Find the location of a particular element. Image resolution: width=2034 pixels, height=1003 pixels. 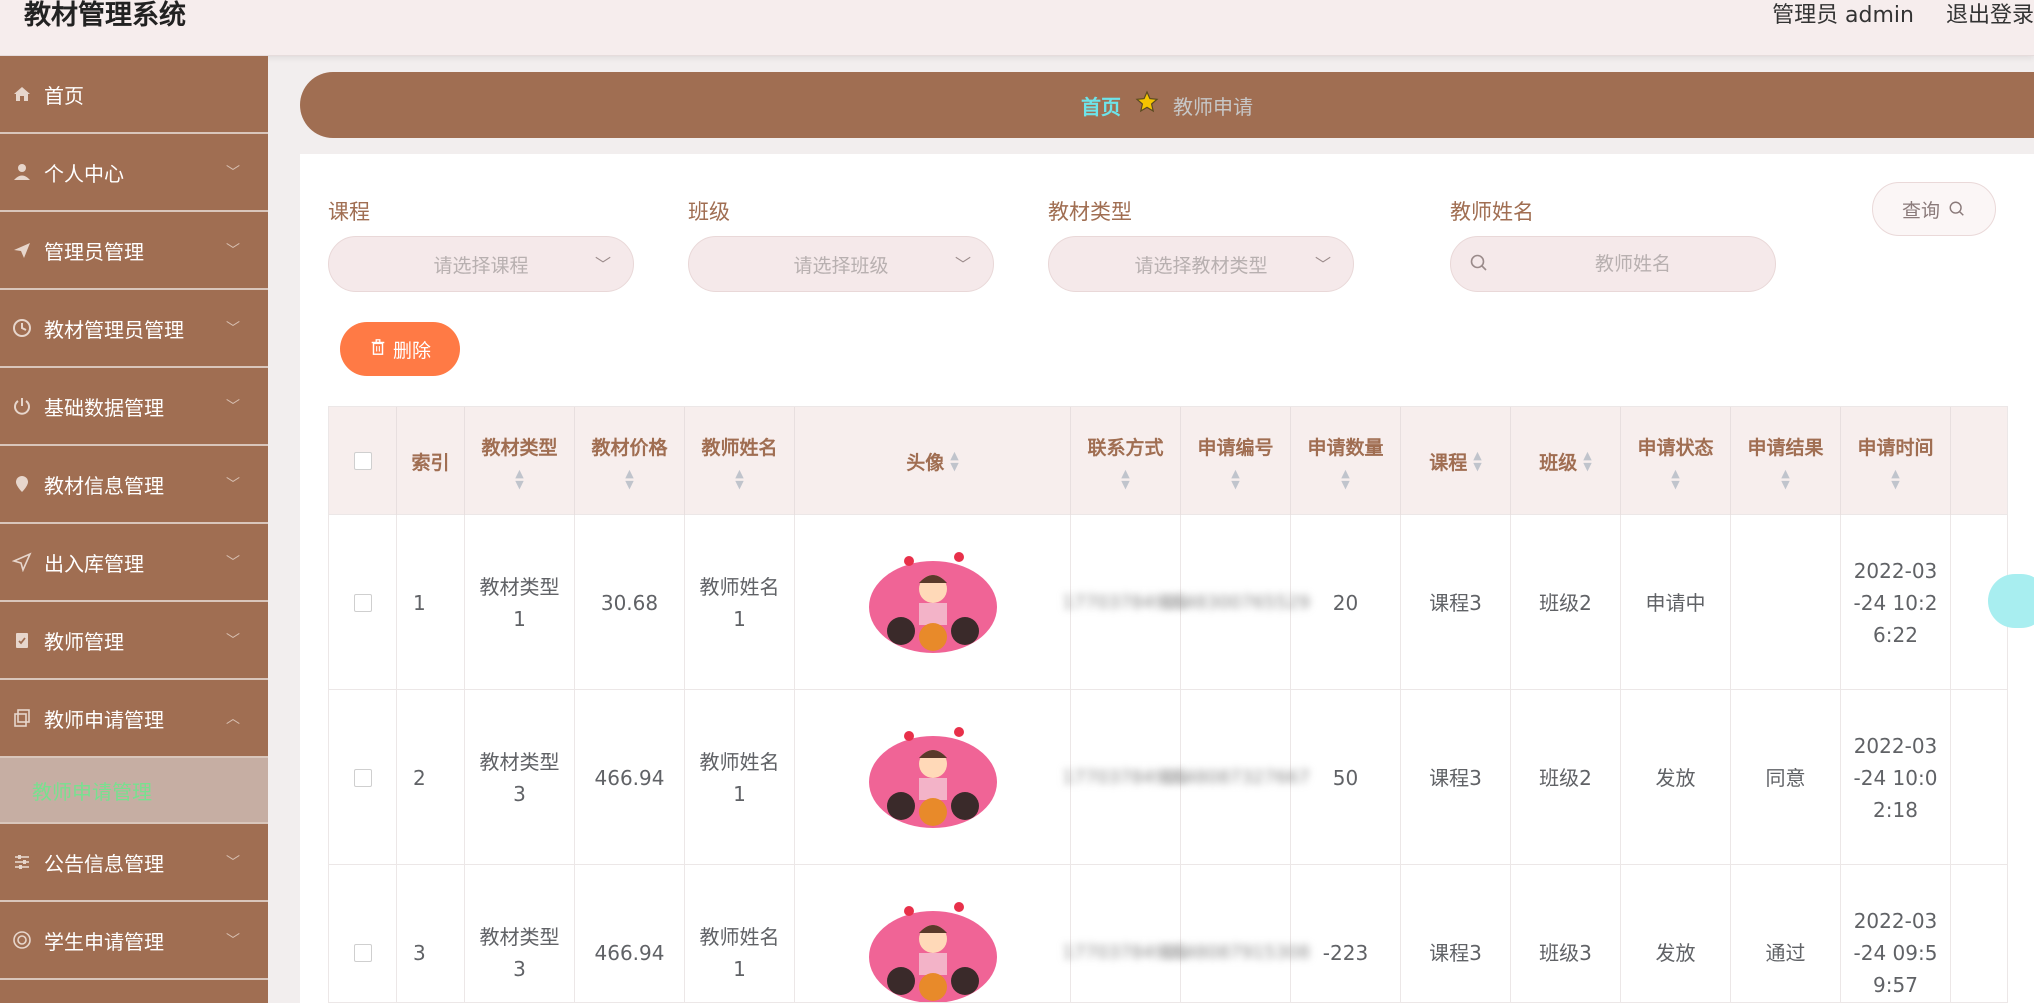

sidebar-item-base-data: 基础数据管理 ﹀ is located at coordinates (134, 407).